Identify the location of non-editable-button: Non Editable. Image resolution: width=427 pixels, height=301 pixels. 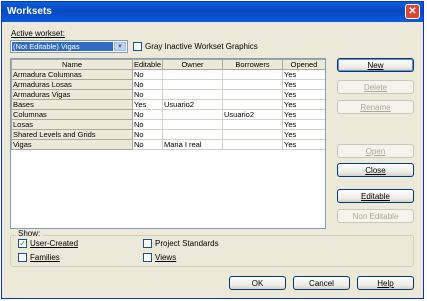
(375, 216).